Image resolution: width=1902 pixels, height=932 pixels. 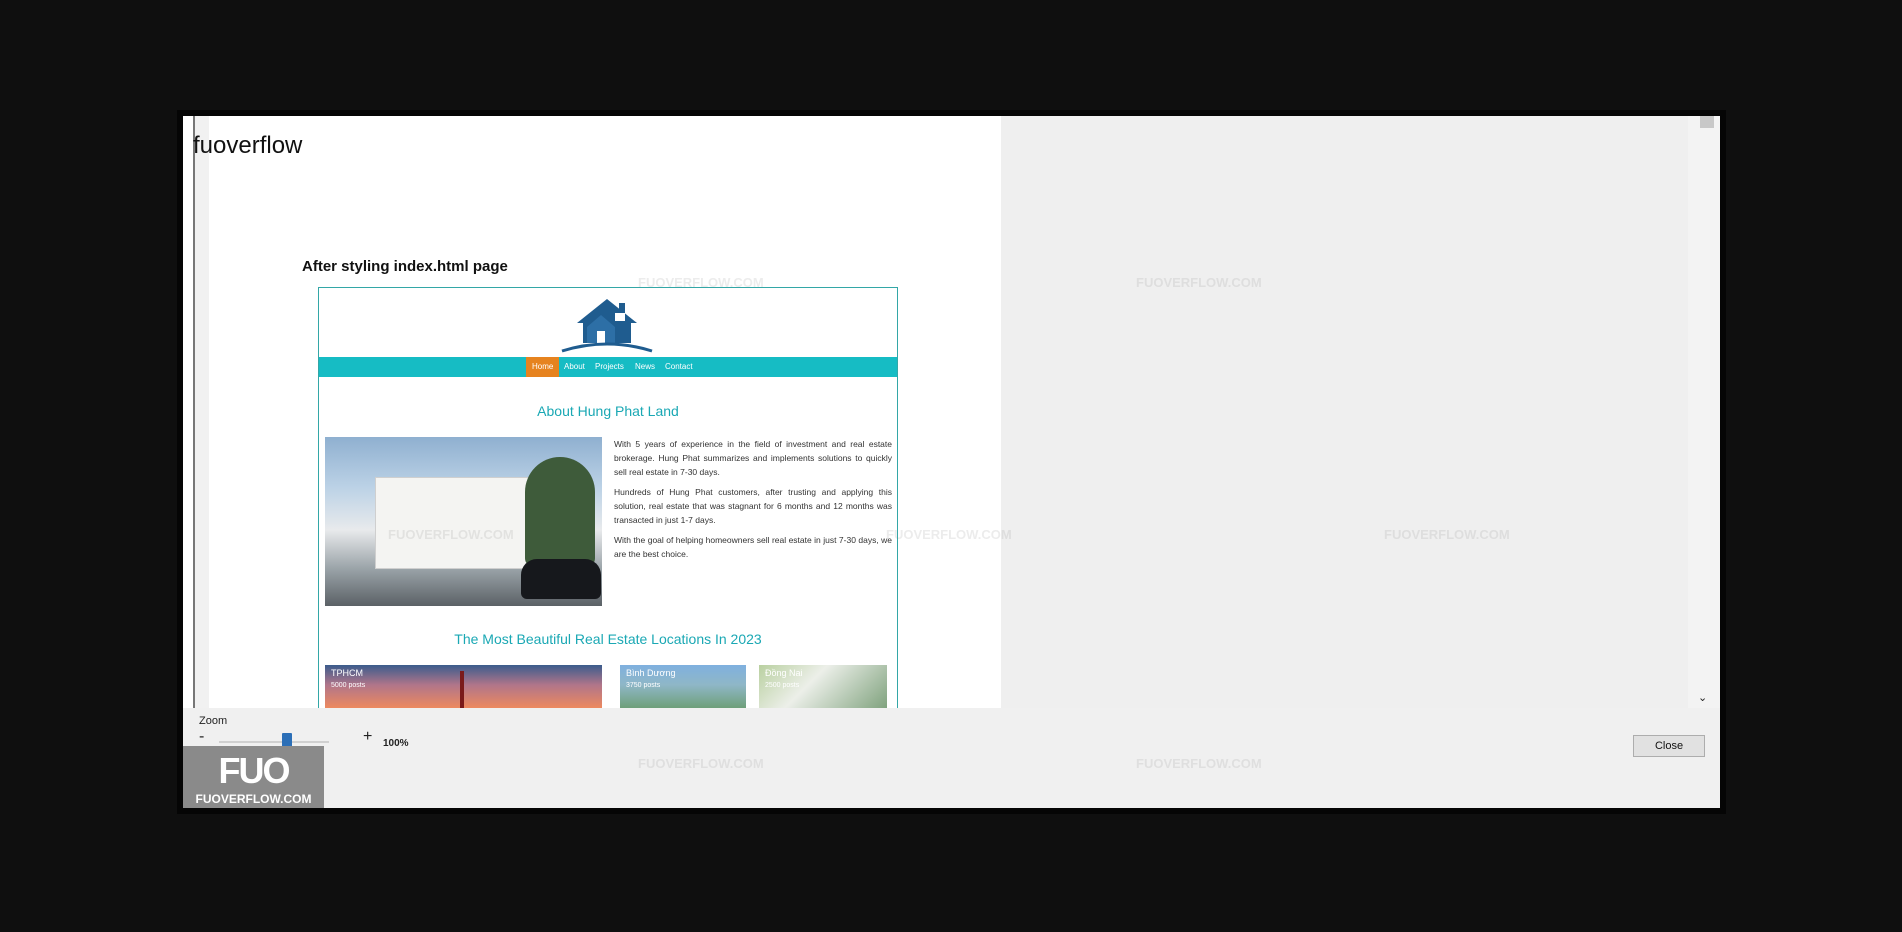 I want to click on zoom-out-button: -, so click(x=201, y=737).